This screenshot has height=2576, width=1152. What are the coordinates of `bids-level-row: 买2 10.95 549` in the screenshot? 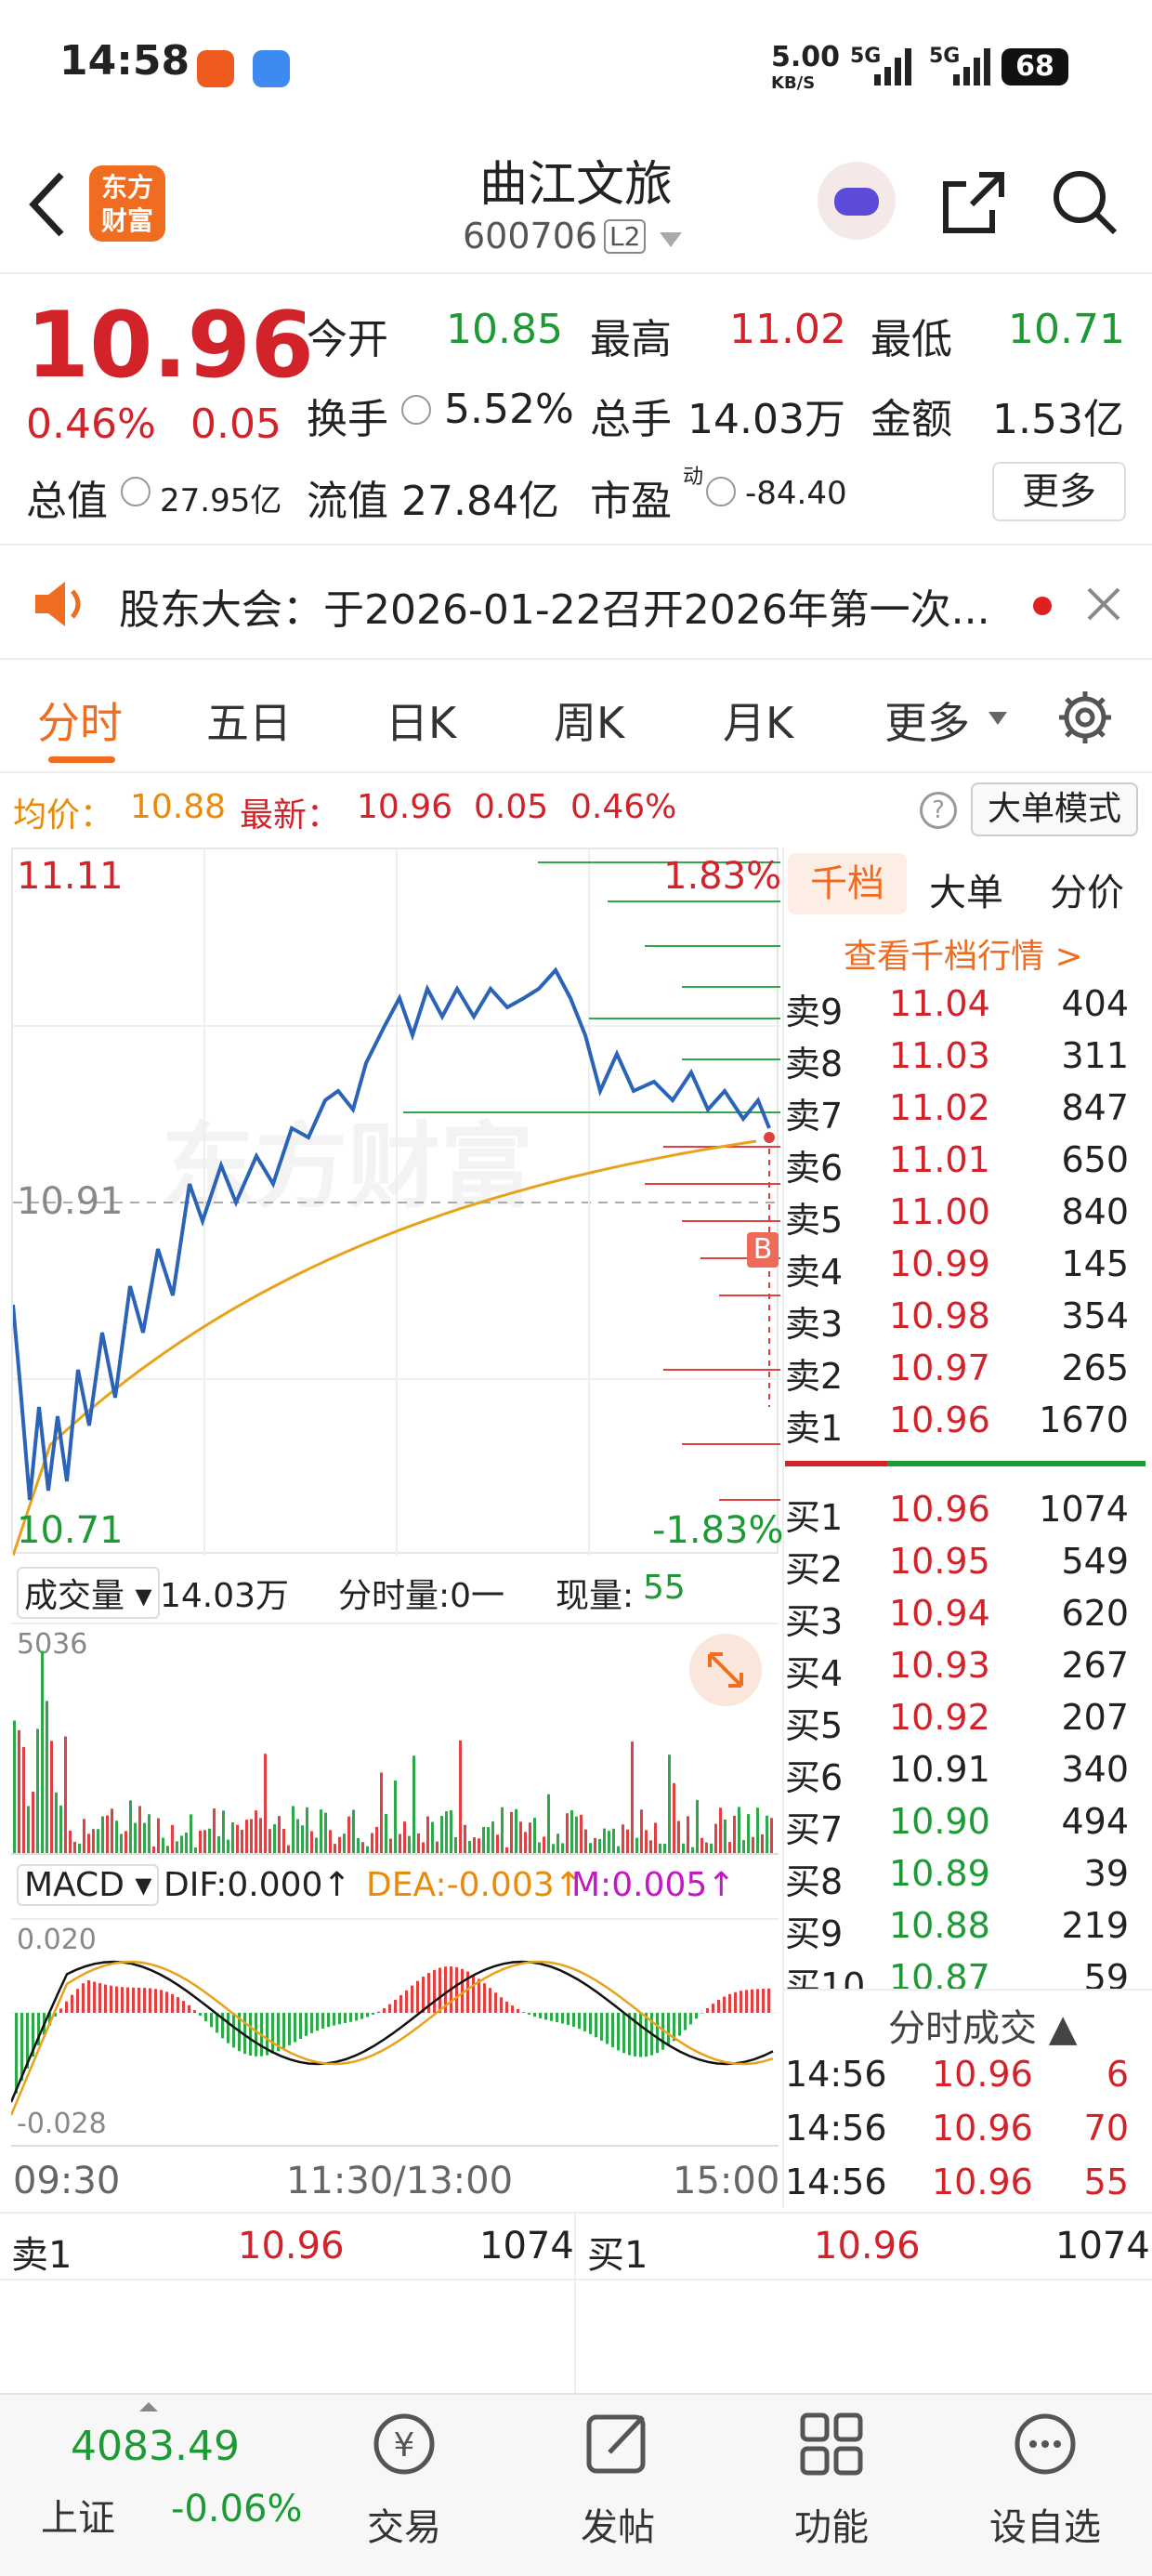 It's located at (966, 1567).